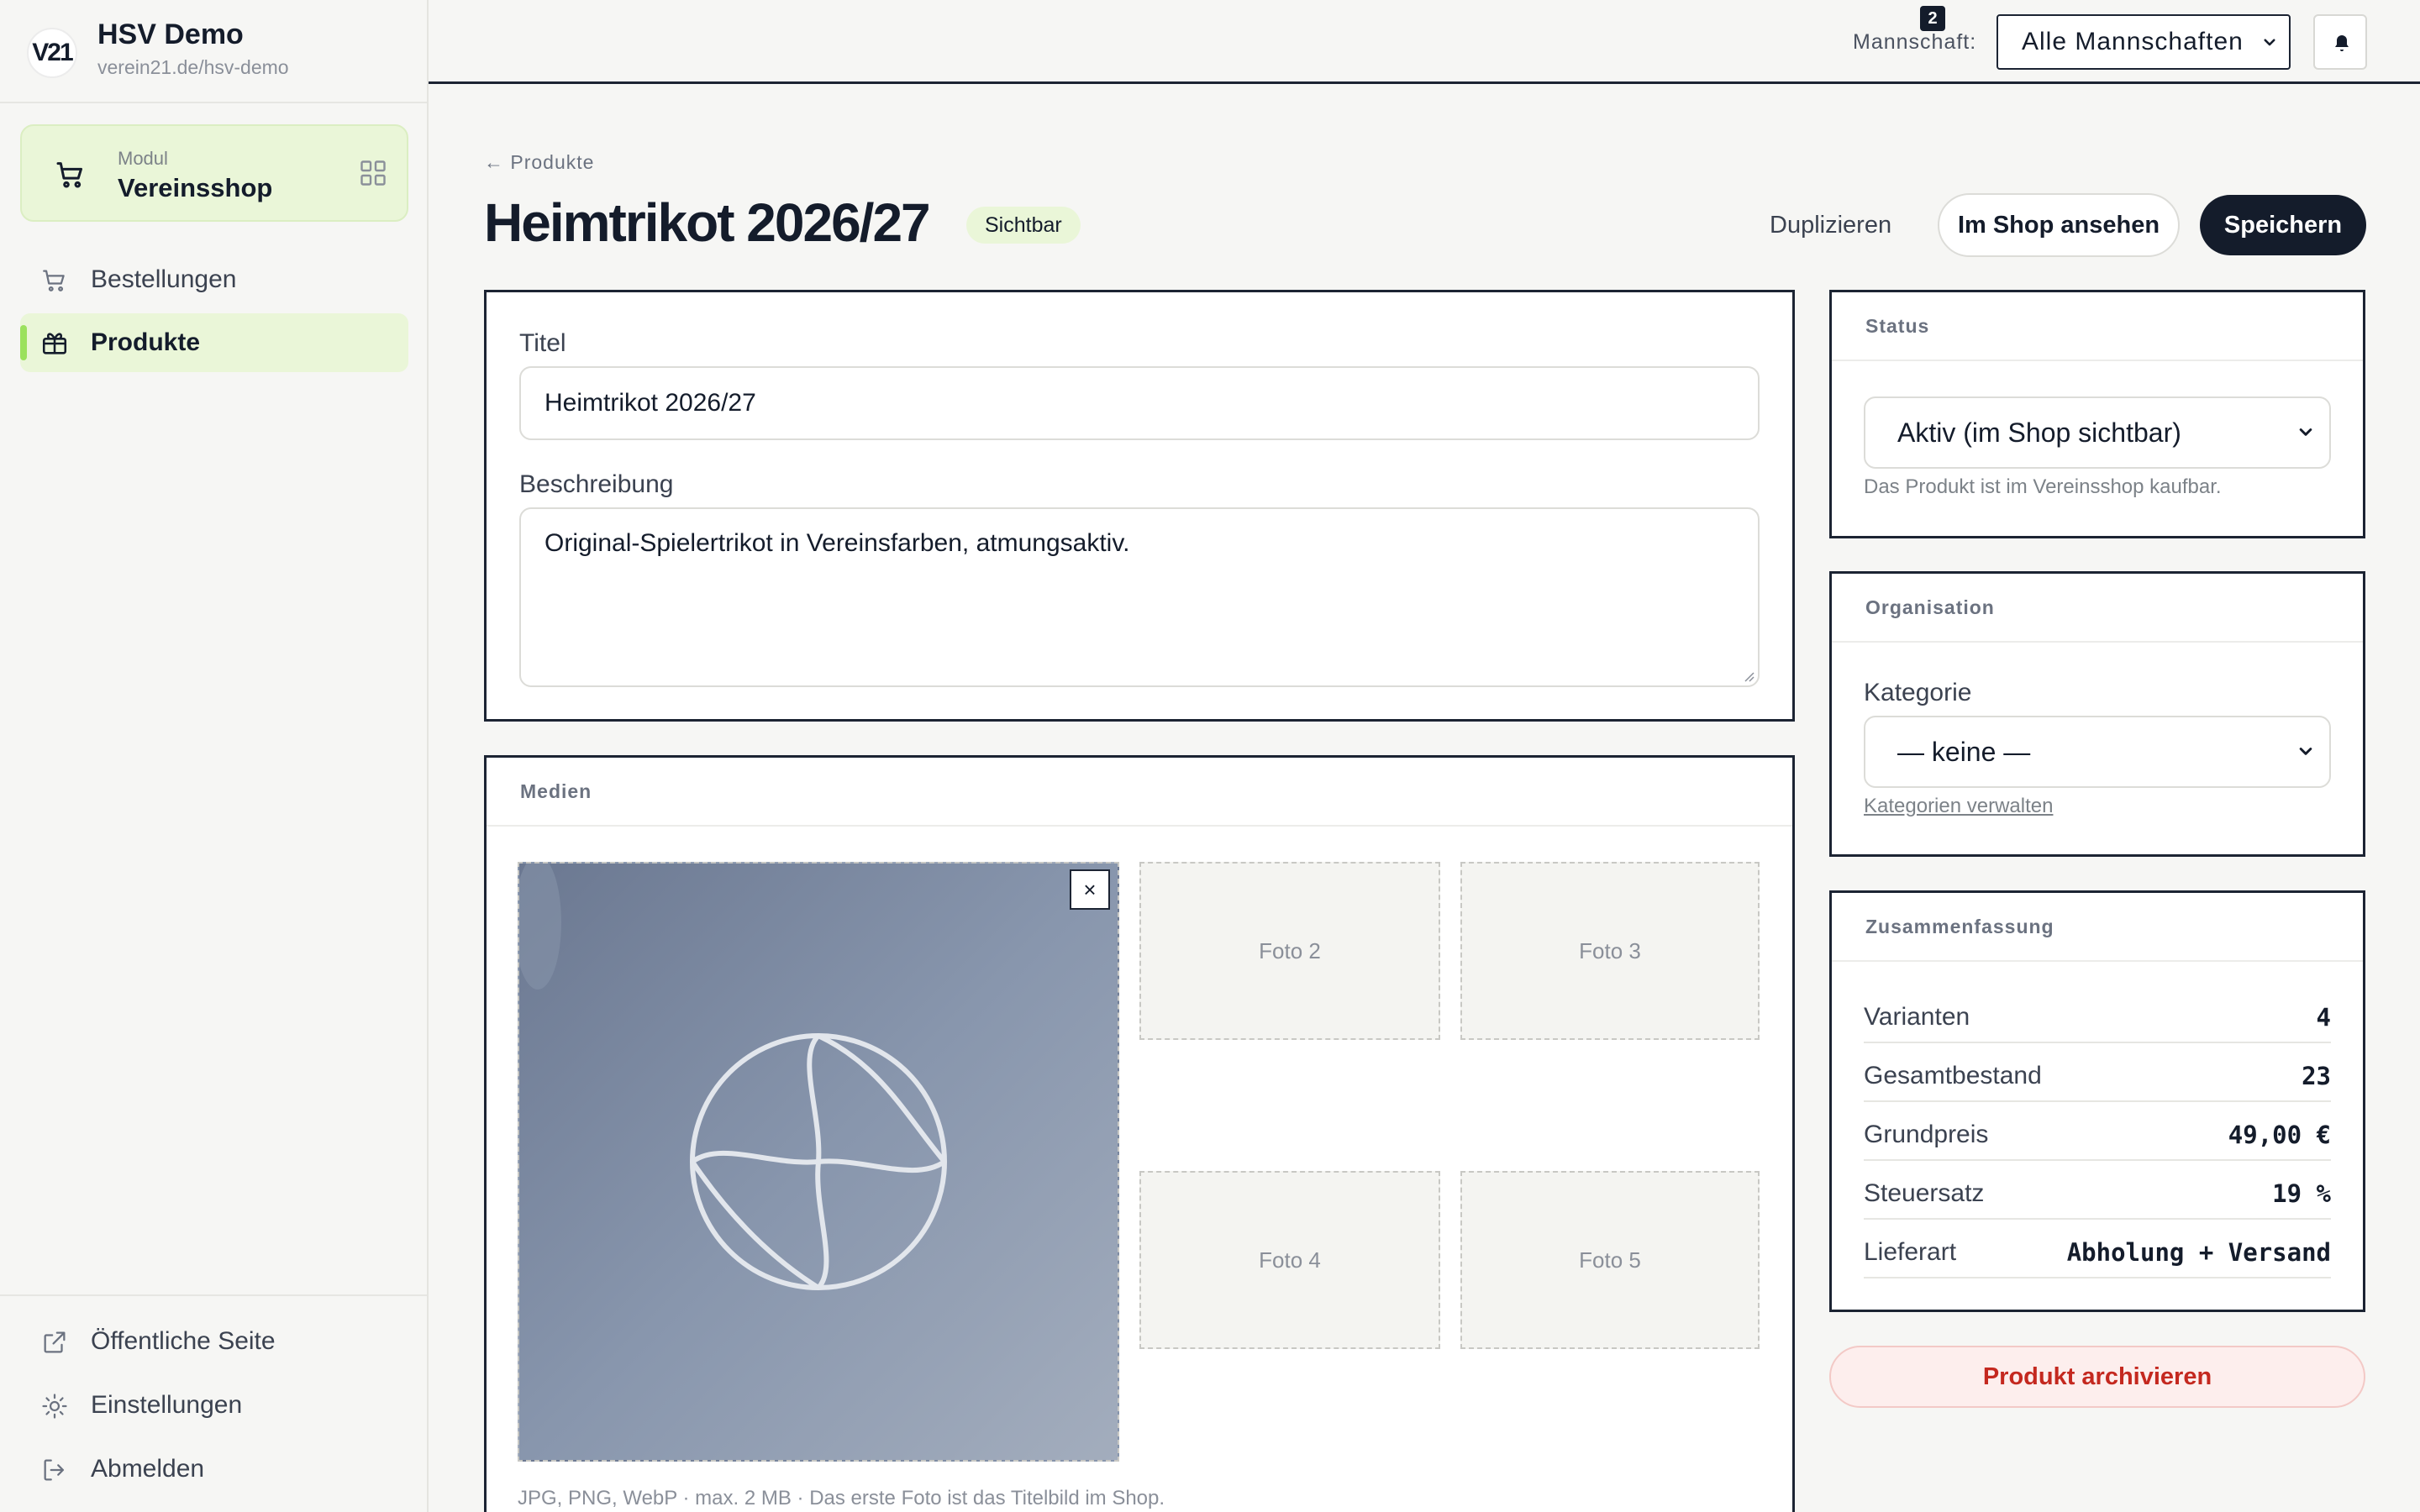 This screenshot has width=2420, height=1512. Describe the element at coordinates (1610, 951) in the screenshot. I see `photo-slot-3: Foto 3` at that location.